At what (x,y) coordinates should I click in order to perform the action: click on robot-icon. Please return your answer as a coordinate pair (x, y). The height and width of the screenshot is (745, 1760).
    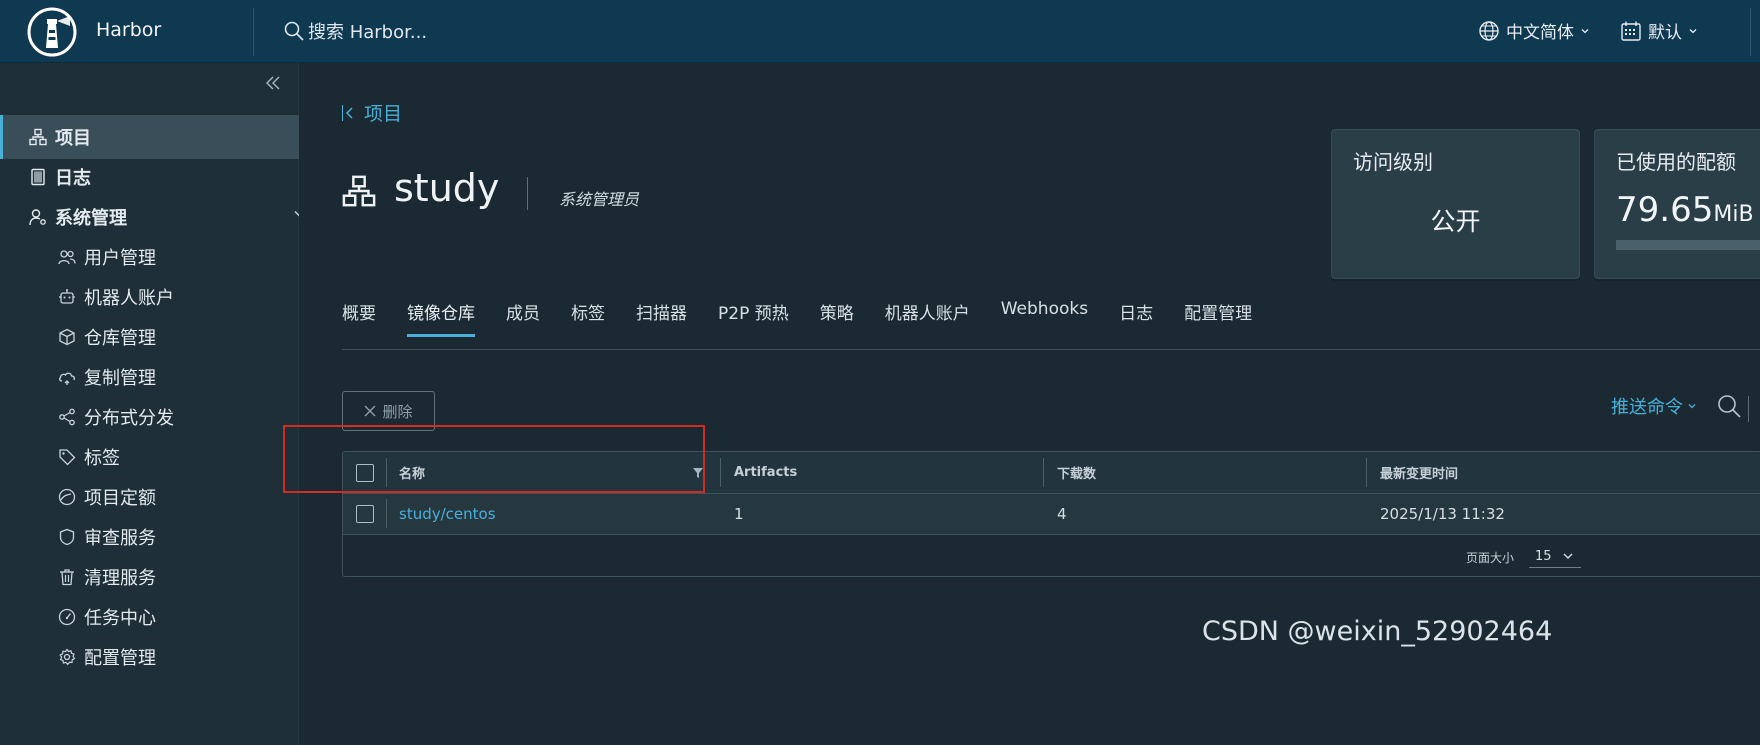
    Looking at the image, I should click on (67, 297).